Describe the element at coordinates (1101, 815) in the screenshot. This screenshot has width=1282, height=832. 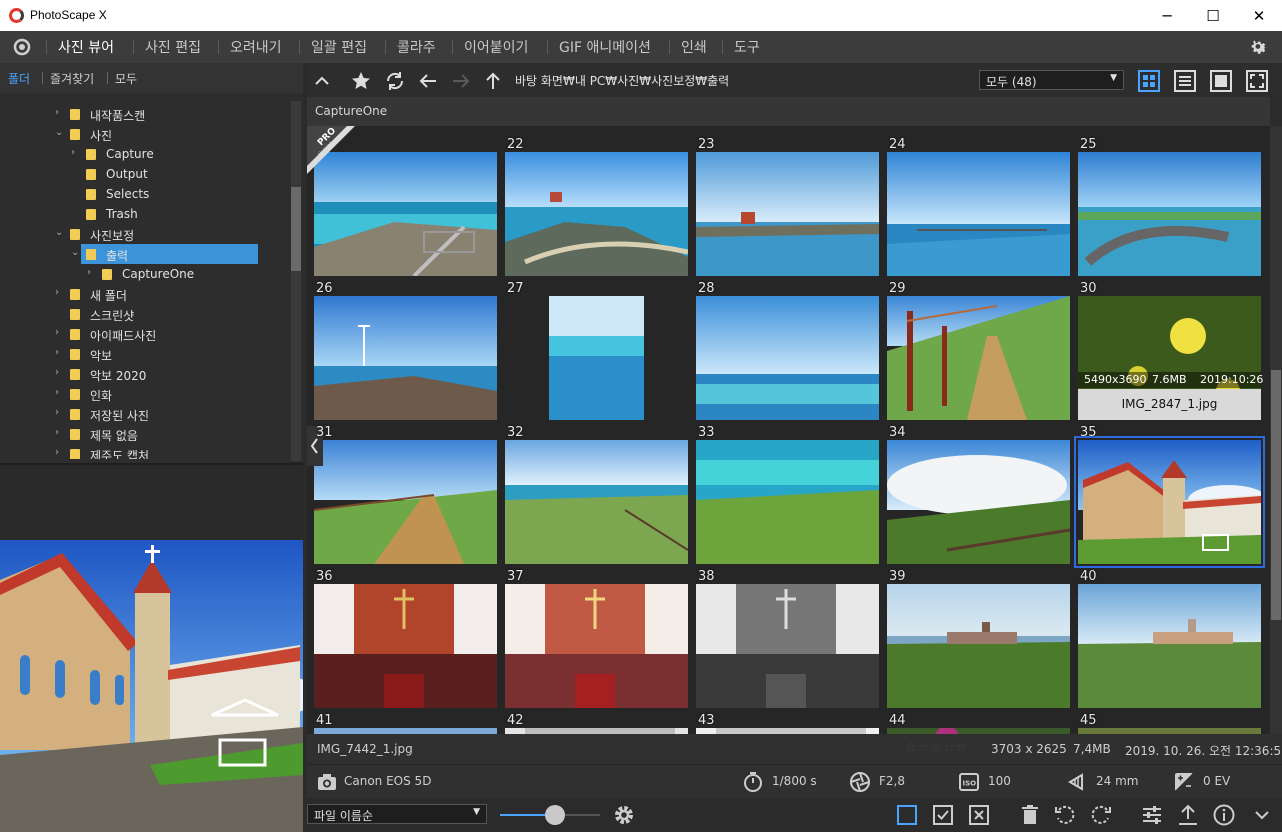
I see `rotate-right-icon` at that location.